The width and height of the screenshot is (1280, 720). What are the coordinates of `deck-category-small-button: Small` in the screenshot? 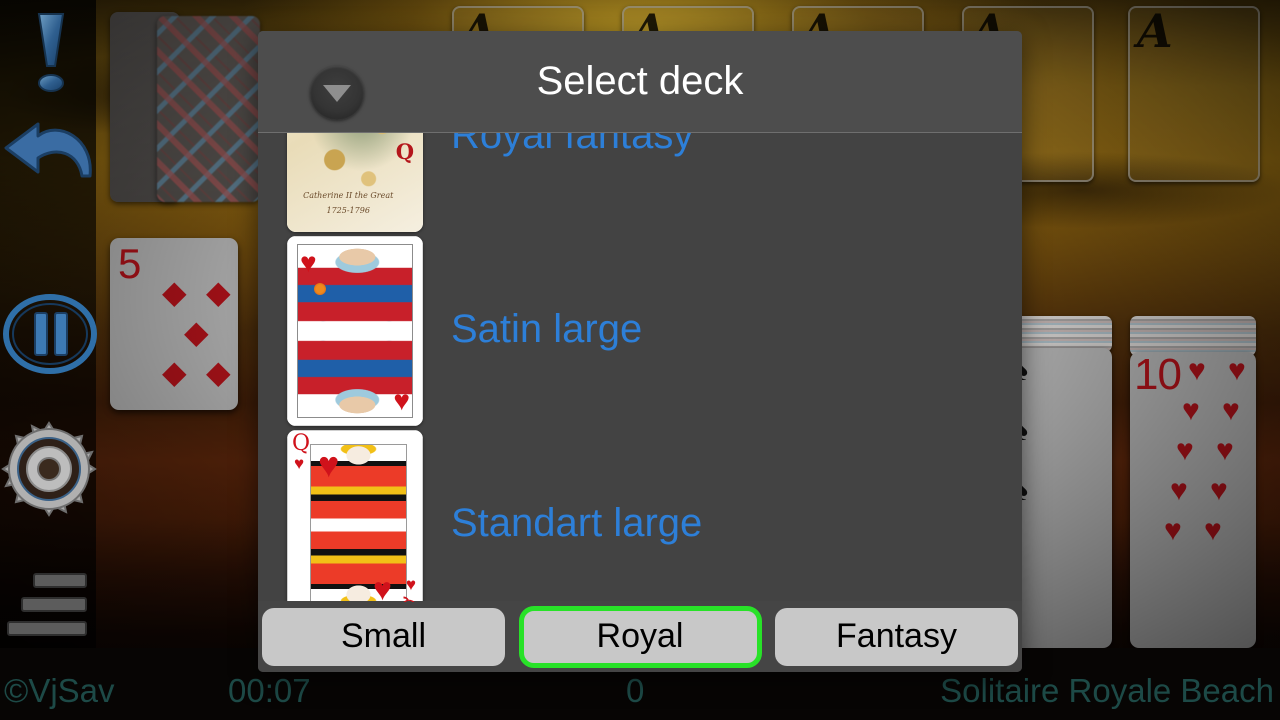 It's located at (383, 636).